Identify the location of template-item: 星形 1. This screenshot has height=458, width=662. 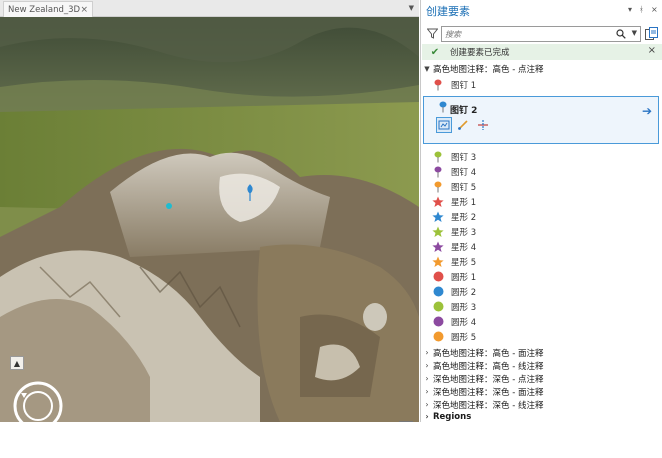
(541, 201).